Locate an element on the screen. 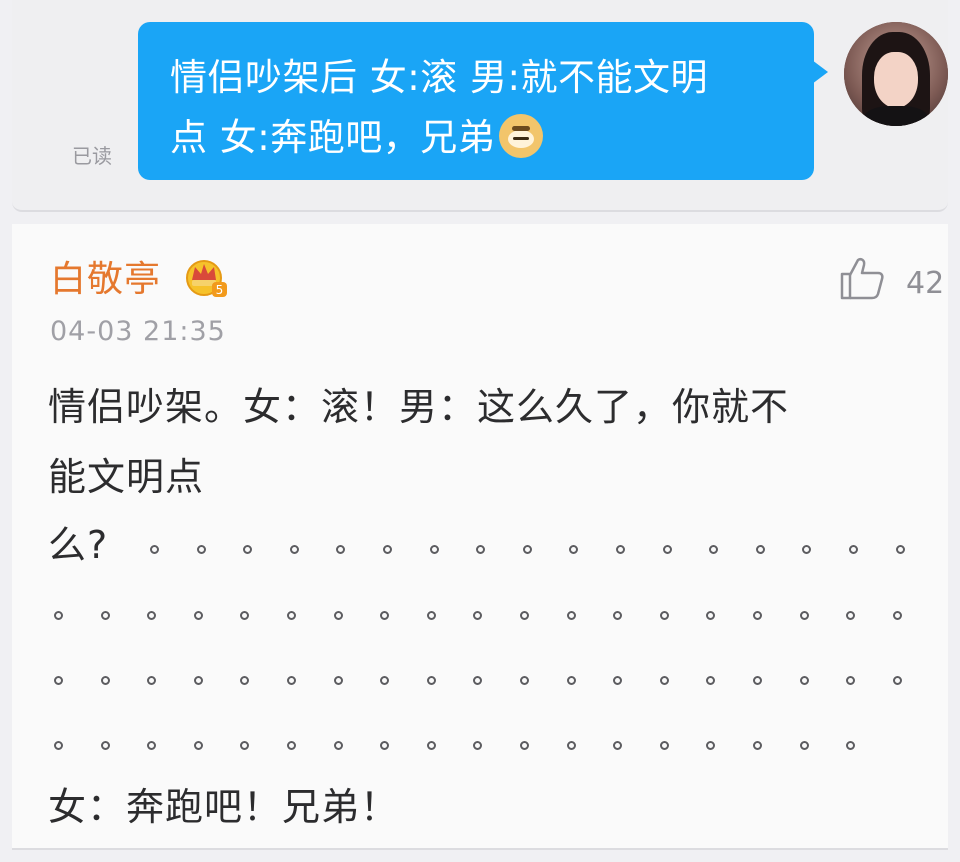 The height and width of the screenshot is (862, 960). bubble-tail is located at coordinates (820, 72).